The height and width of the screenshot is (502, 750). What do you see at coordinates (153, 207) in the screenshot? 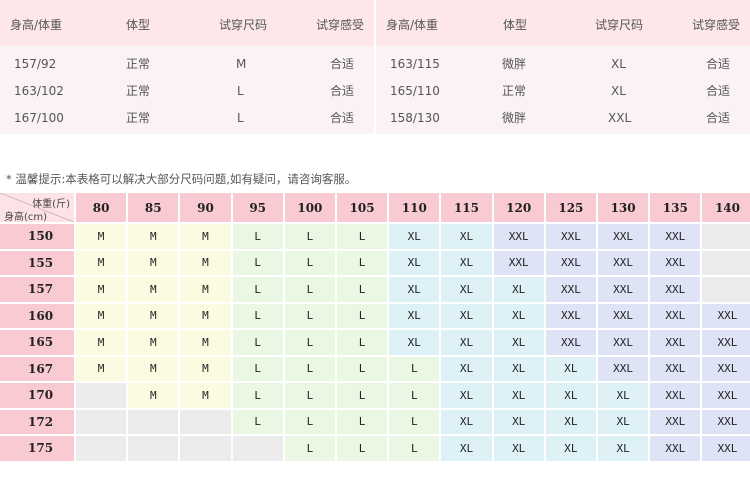
I see `weight-header-85: 85` at bounding box center [153, 207].